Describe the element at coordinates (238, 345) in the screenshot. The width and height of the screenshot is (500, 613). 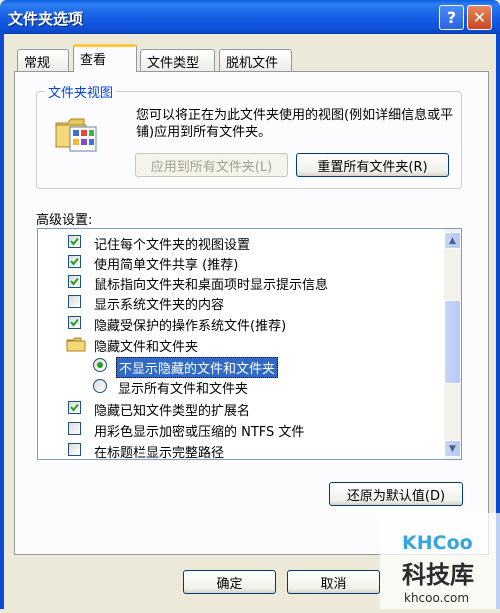
I see `list-item: 隐藏文件和文件夹` at that location.